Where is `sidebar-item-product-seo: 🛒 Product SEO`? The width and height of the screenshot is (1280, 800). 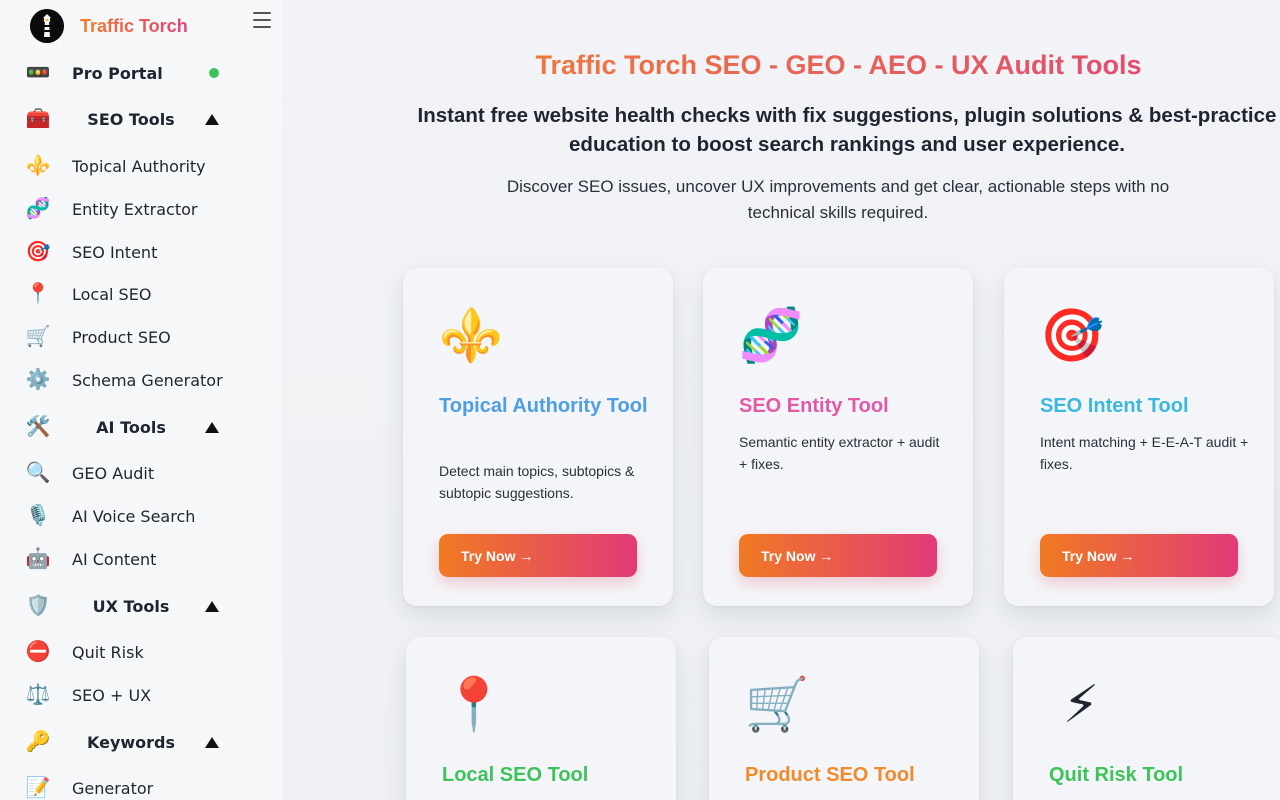
sidebar-item-product-seo: 🛒 Product SEO is located at coordinates (141, 337).